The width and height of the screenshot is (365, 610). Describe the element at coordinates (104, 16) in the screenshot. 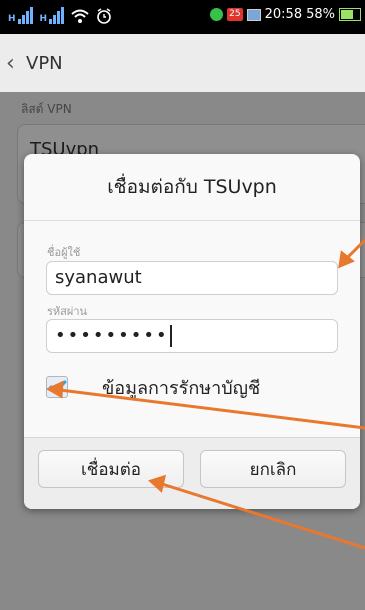

I see `alarm-icon` at that location.